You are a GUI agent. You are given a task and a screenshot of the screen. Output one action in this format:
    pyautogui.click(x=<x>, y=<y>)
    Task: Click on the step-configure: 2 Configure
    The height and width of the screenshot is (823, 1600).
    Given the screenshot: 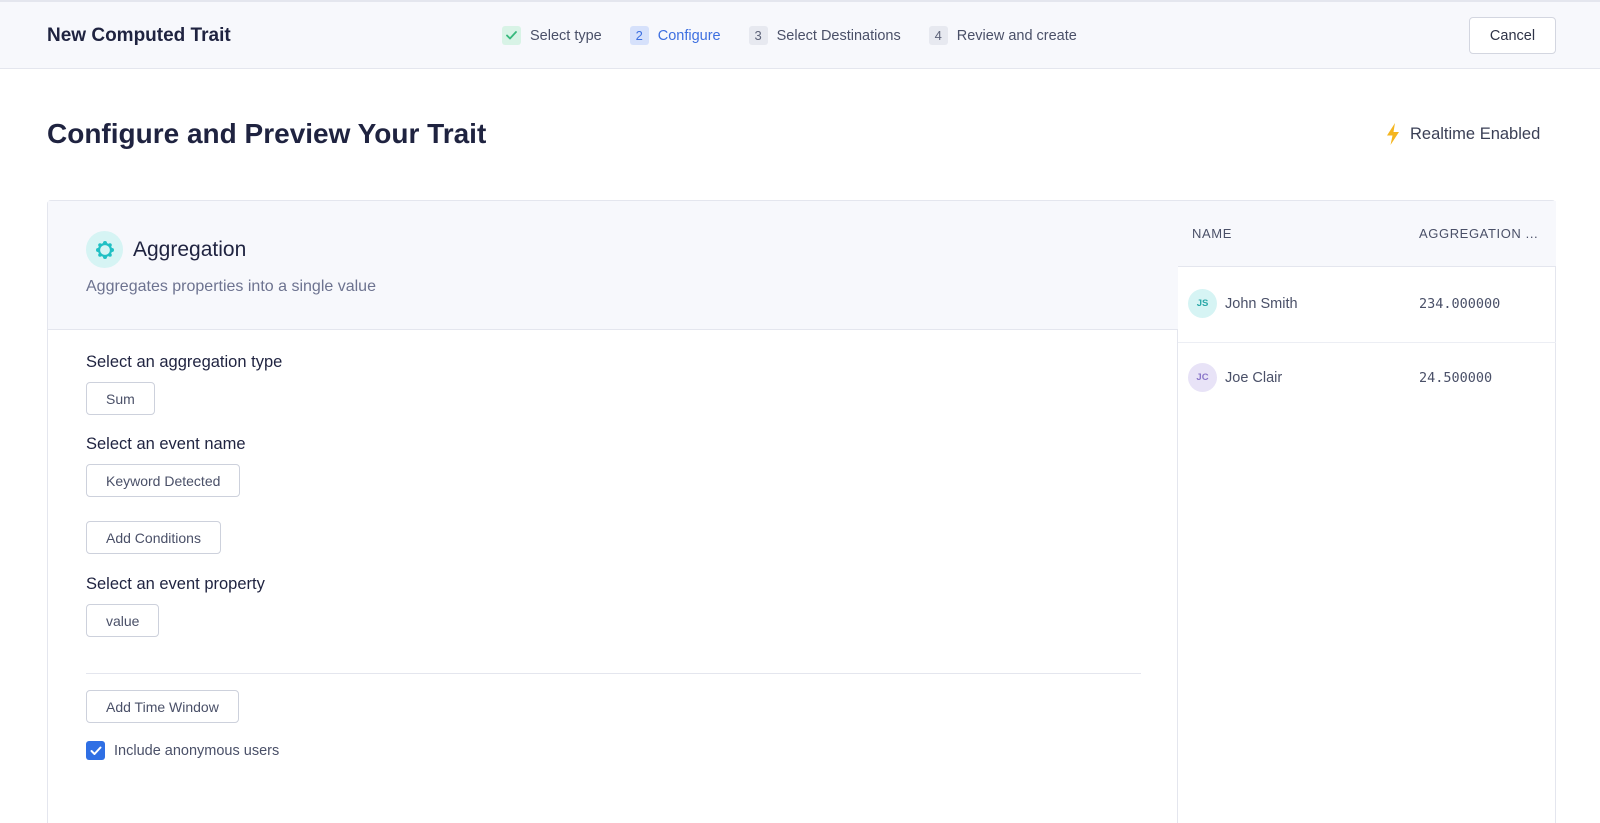 What is the action you would take?
    pyautogui.click(x=675, y=35)
    